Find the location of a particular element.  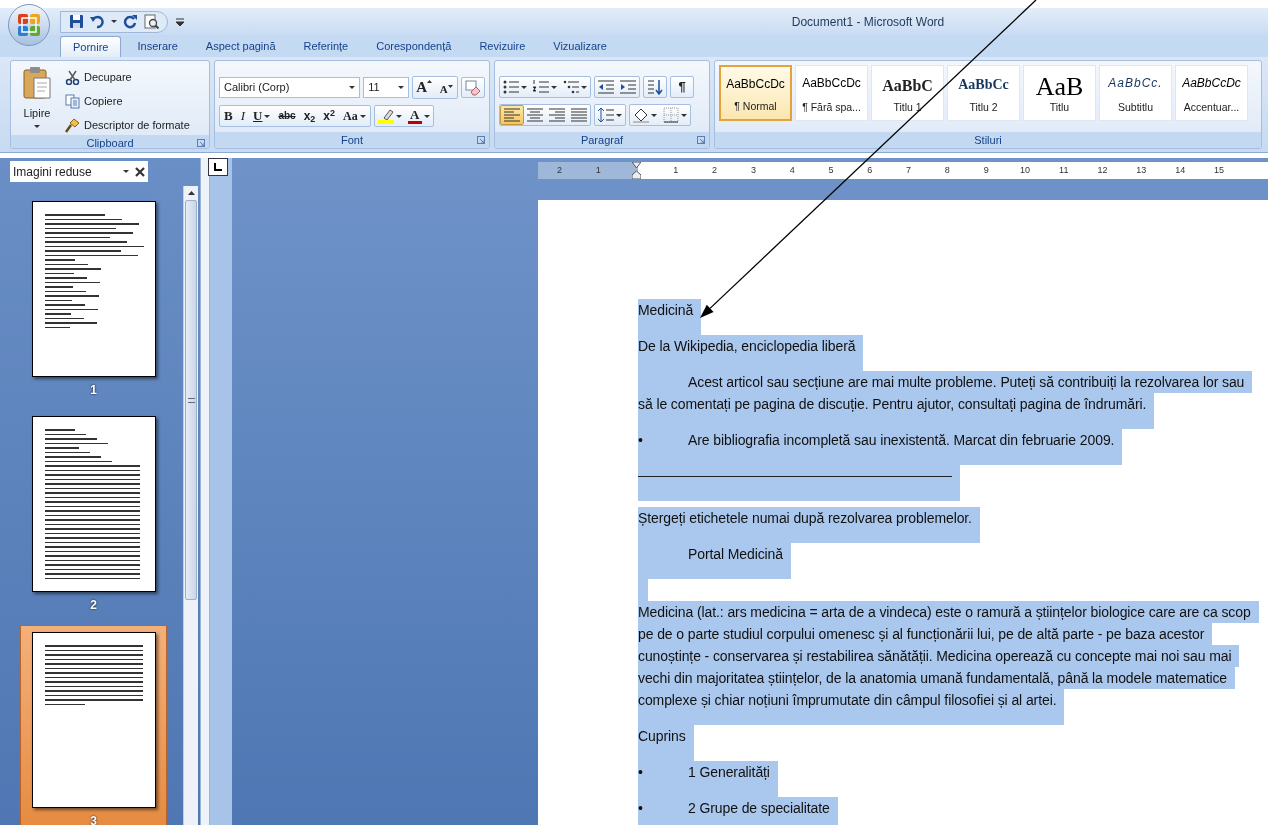

align-left-icon is located at coordinates (512, 115).